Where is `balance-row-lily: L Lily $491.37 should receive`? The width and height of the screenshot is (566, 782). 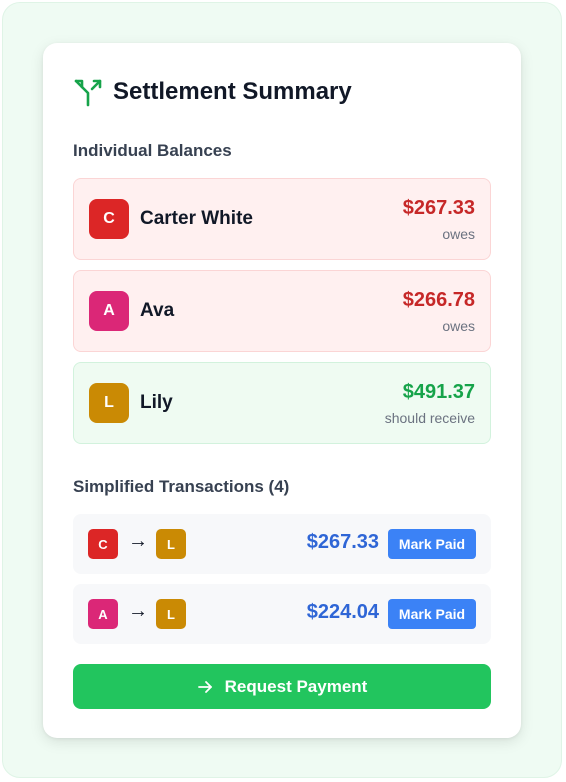 balance-row-lily: L Lily $491.37 should receive is located at coordinates (282, 403).